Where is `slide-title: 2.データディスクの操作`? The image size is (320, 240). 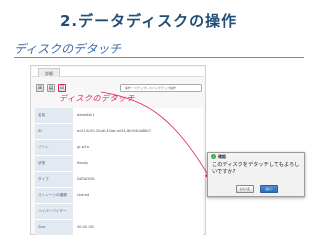 slide-title: 2.データディスクの操作 is located at coordinates (149, 21).